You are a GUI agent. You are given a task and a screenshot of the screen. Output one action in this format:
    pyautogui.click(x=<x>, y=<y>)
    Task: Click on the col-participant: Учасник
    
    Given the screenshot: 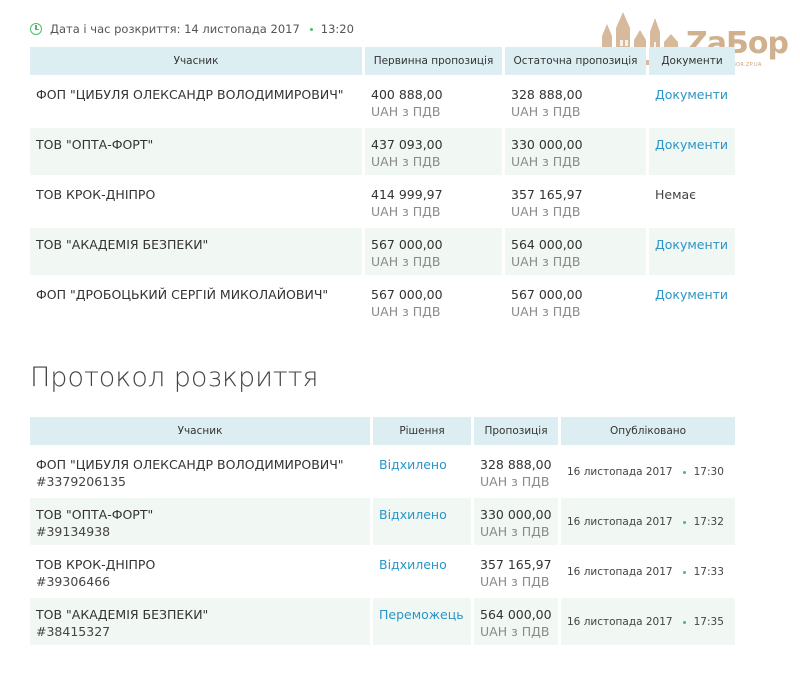 What is the action you would take?
    pyautogui.click(x=196, y=61)
    